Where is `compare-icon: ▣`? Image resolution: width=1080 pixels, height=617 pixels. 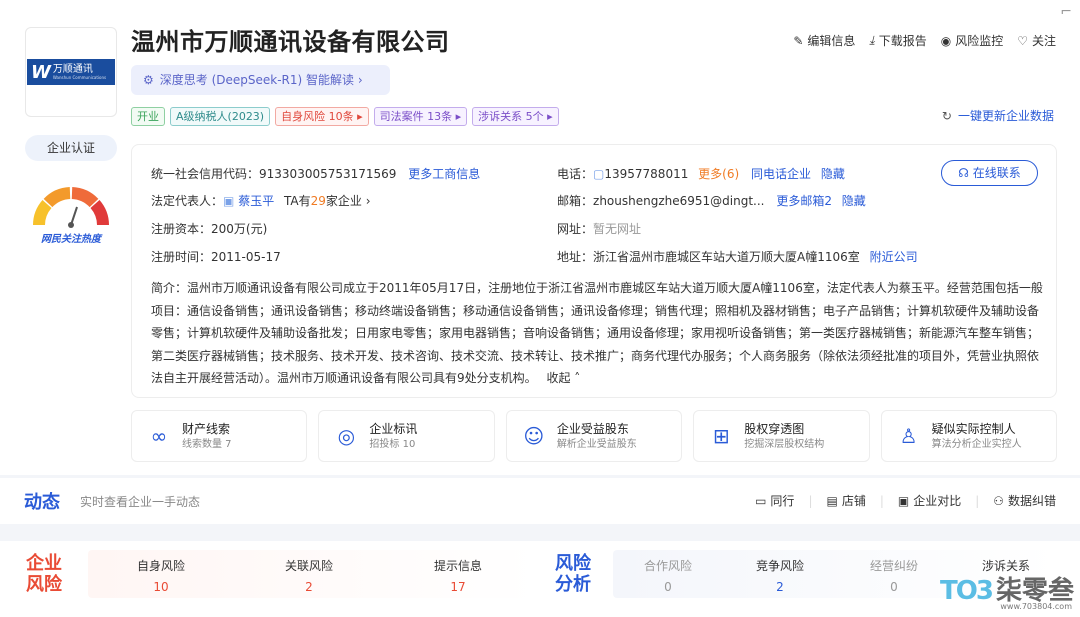
compare-icon: ▣ is located at coordinates (903, 500).